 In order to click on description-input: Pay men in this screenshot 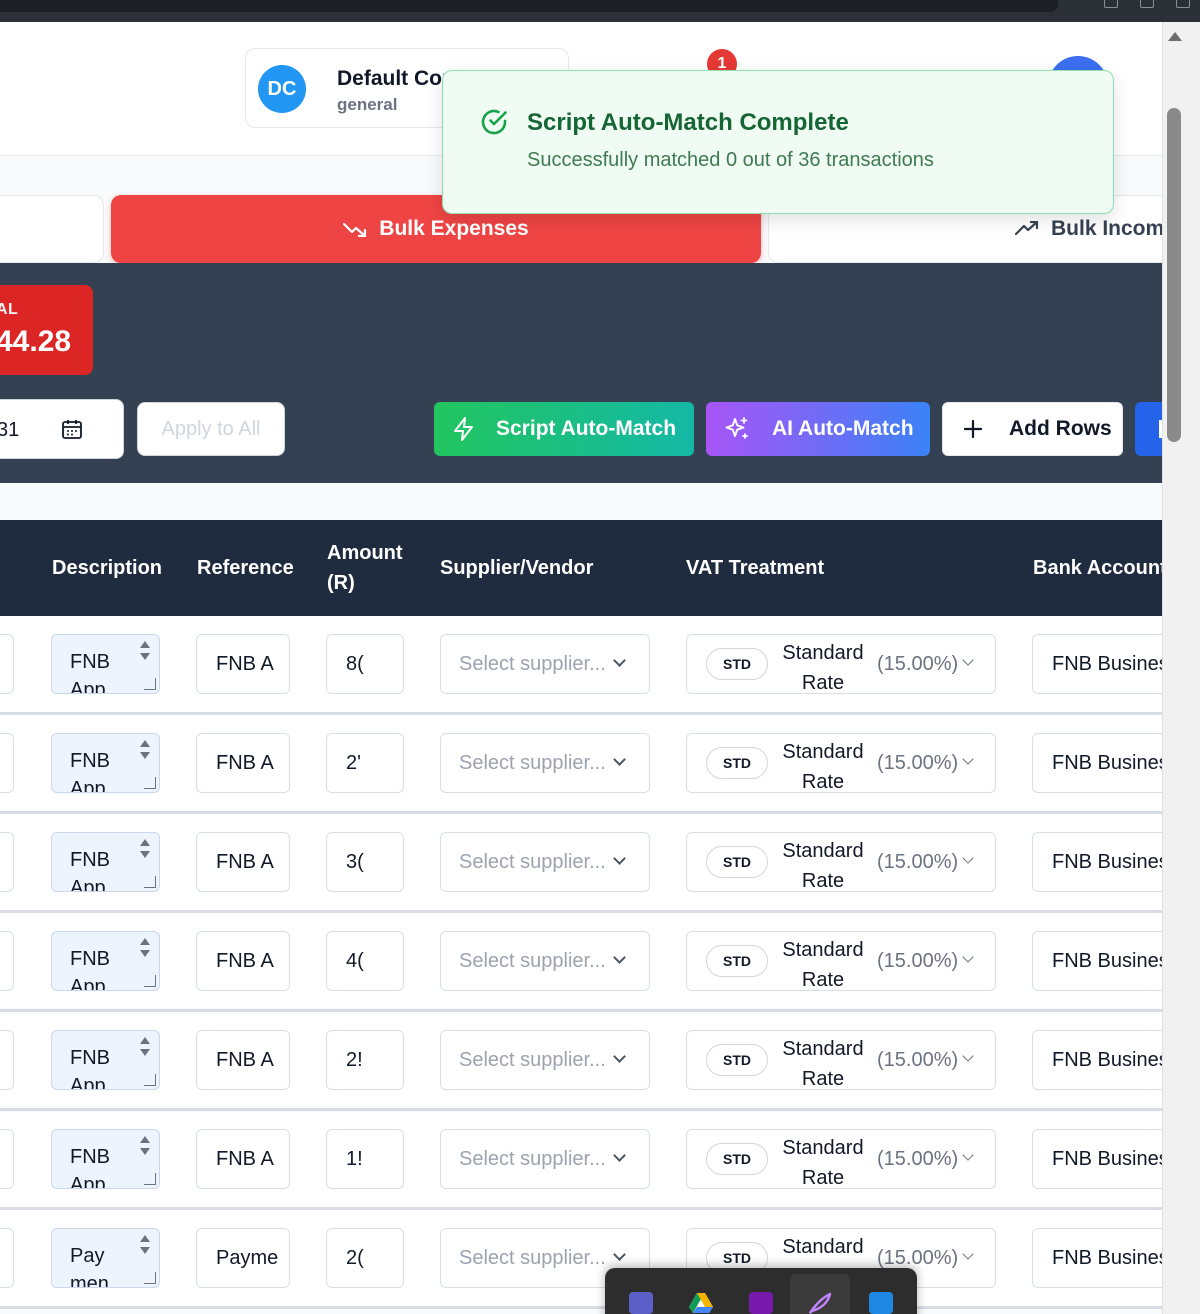, I will do `click(105, 1258)`.